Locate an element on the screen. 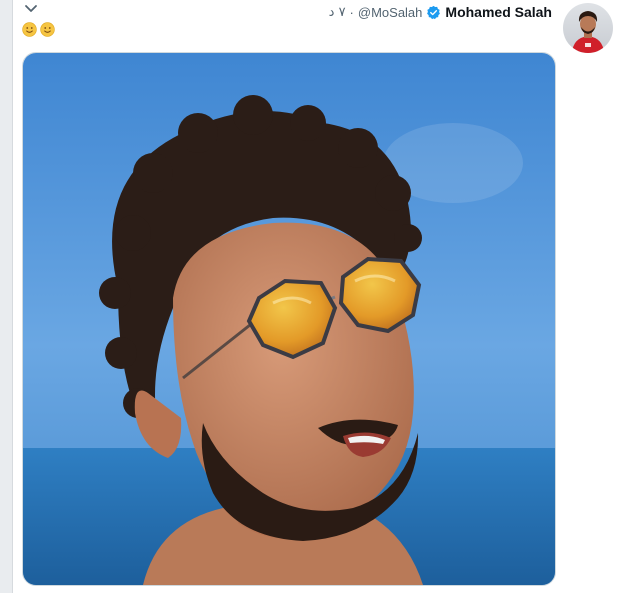  verified-badge-icon is located at coordinates (434, 12).